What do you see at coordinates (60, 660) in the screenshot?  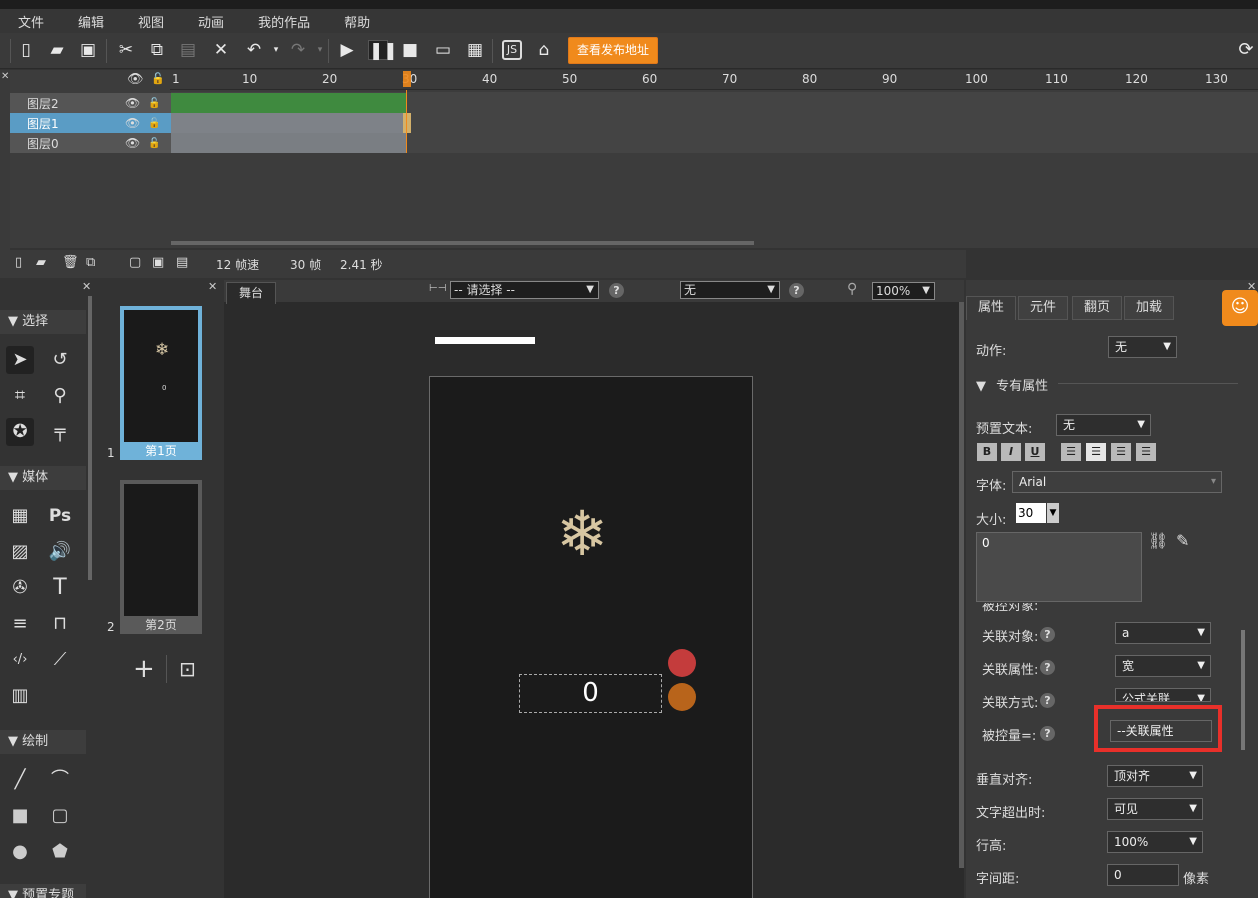 I see `chart-icon: ⟋` at bounding box center [60, 660].